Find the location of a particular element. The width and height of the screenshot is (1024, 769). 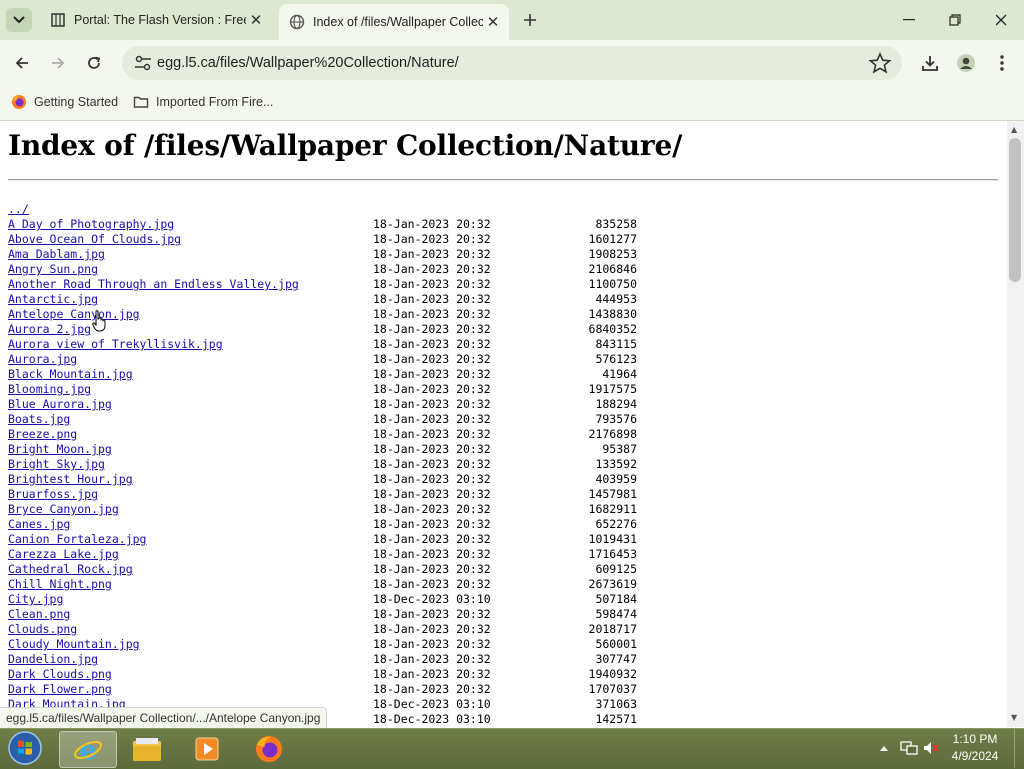

profile-button is located at coordinates (966, 63).